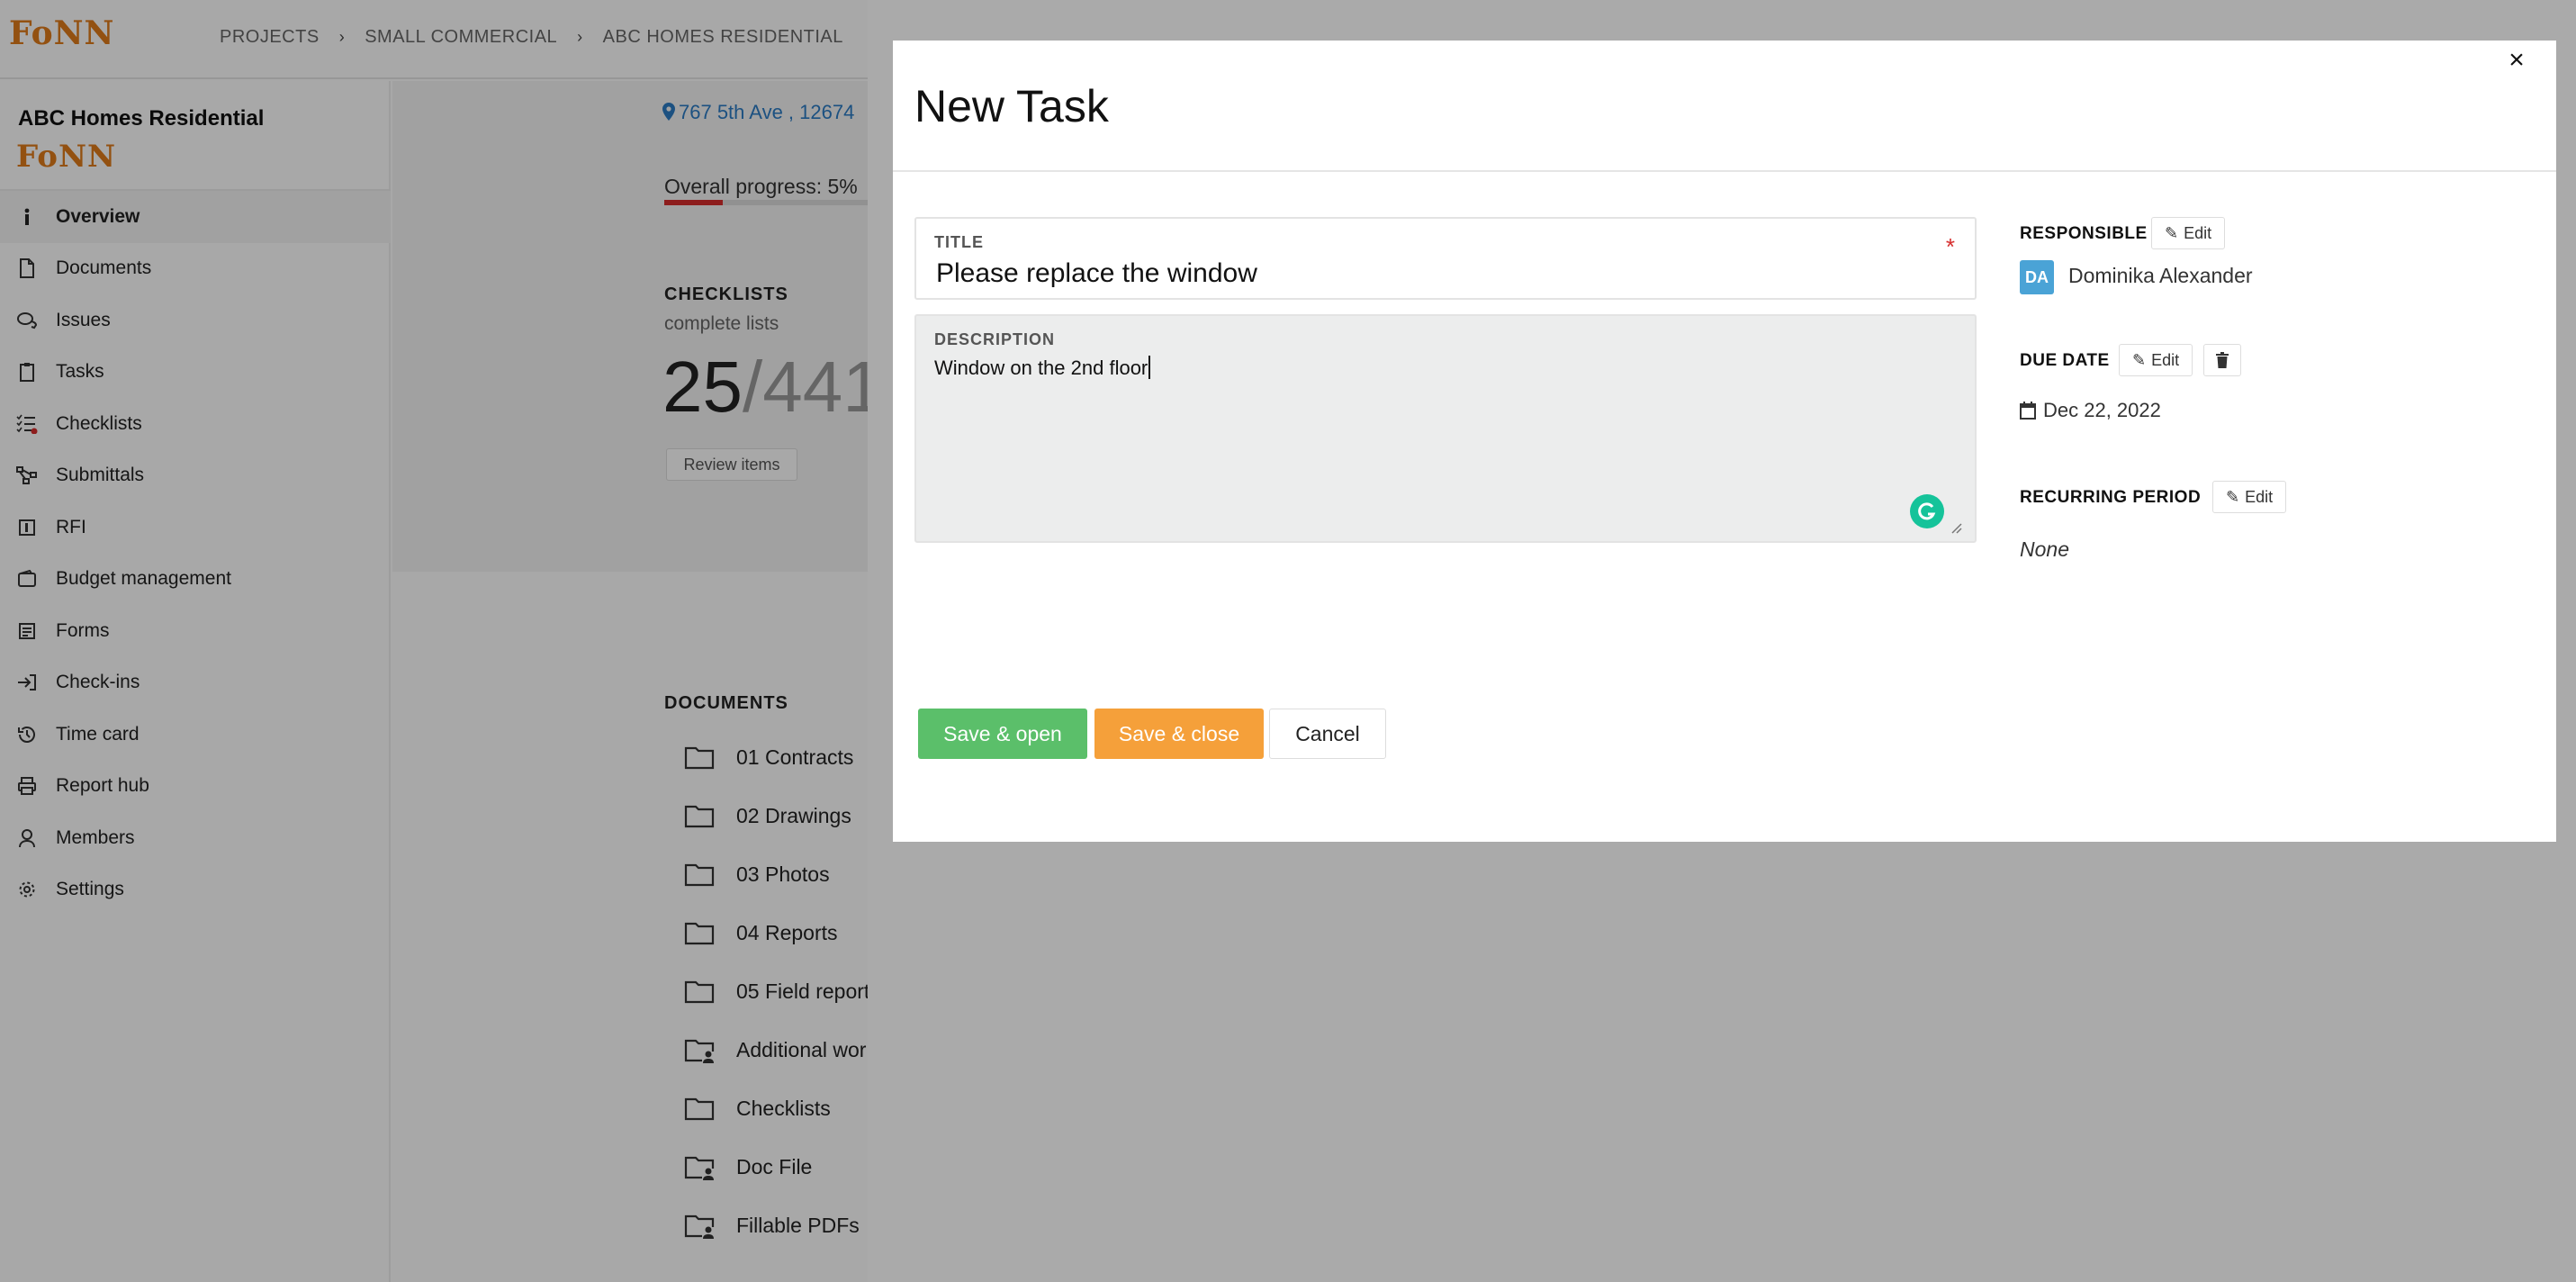 This screenshot has width=2576, height=1282. What do you see at coordinates (1149, 367) in the screenshot?
I see `text-cursor` at bounding box center [1149, 367].